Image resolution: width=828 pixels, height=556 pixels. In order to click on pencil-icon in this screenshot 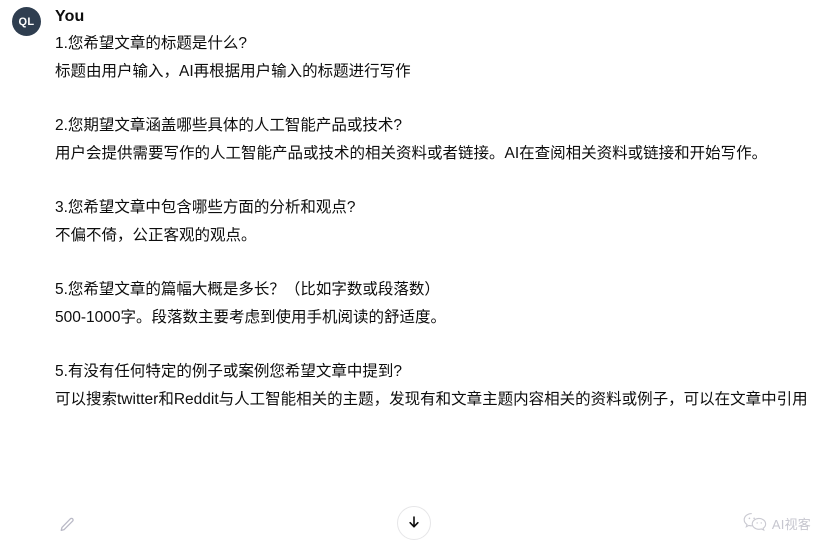, I will do `click(67, 526)`.